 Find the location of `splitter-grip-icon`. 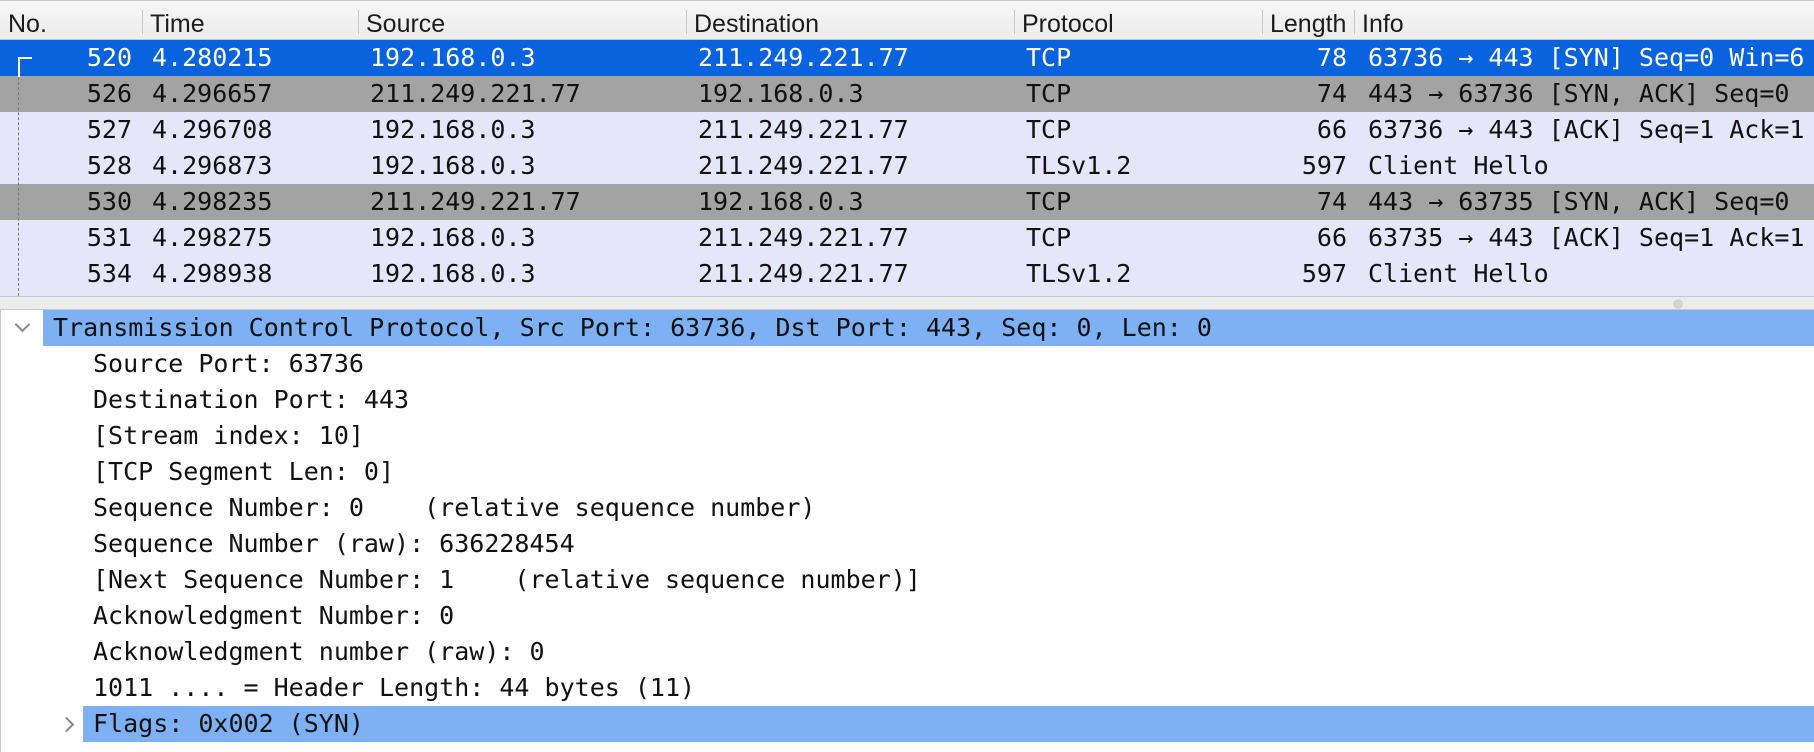

splitter-grip-icon is located at coordinates (1678, 304).